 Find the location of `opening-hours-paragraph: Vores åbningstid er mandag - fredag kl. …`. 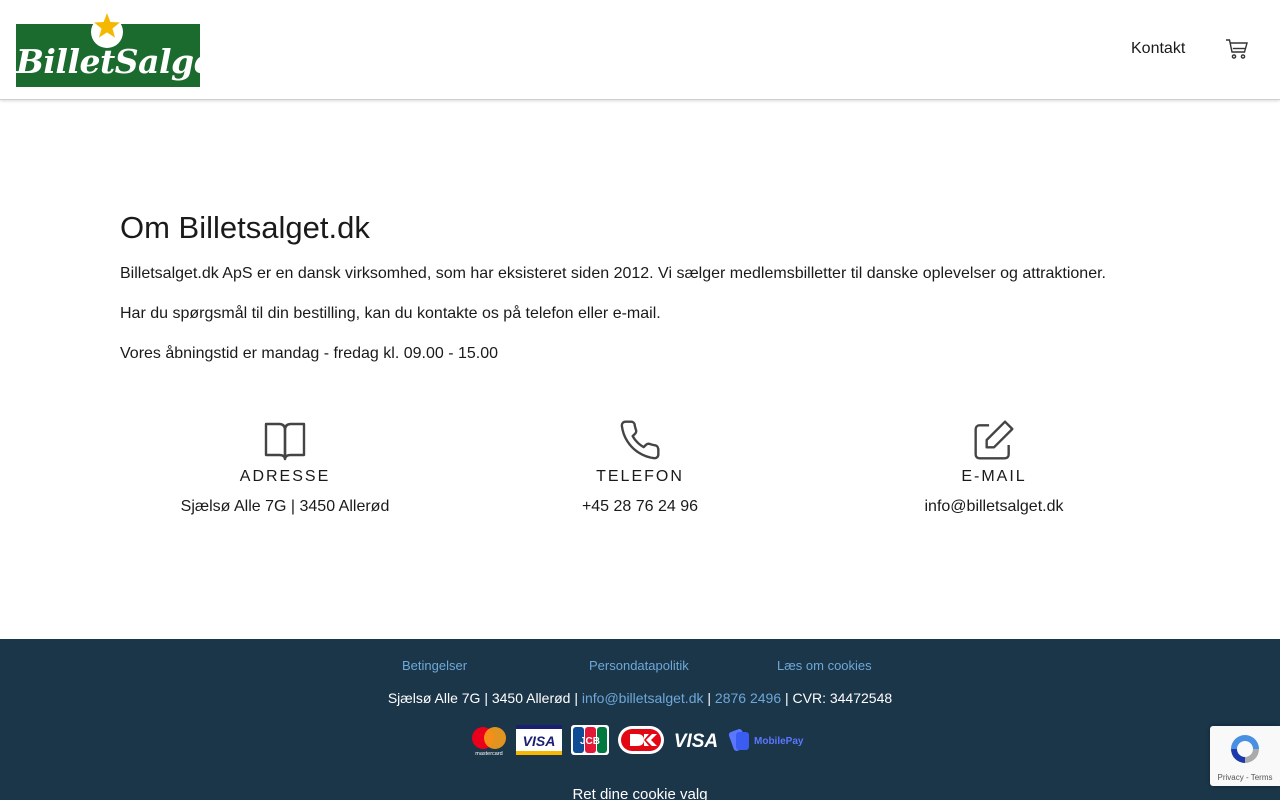

opening-hours-paragraph: Vores åbningstid er mandag - fredag kl. … is located at coordinates (309, 353).